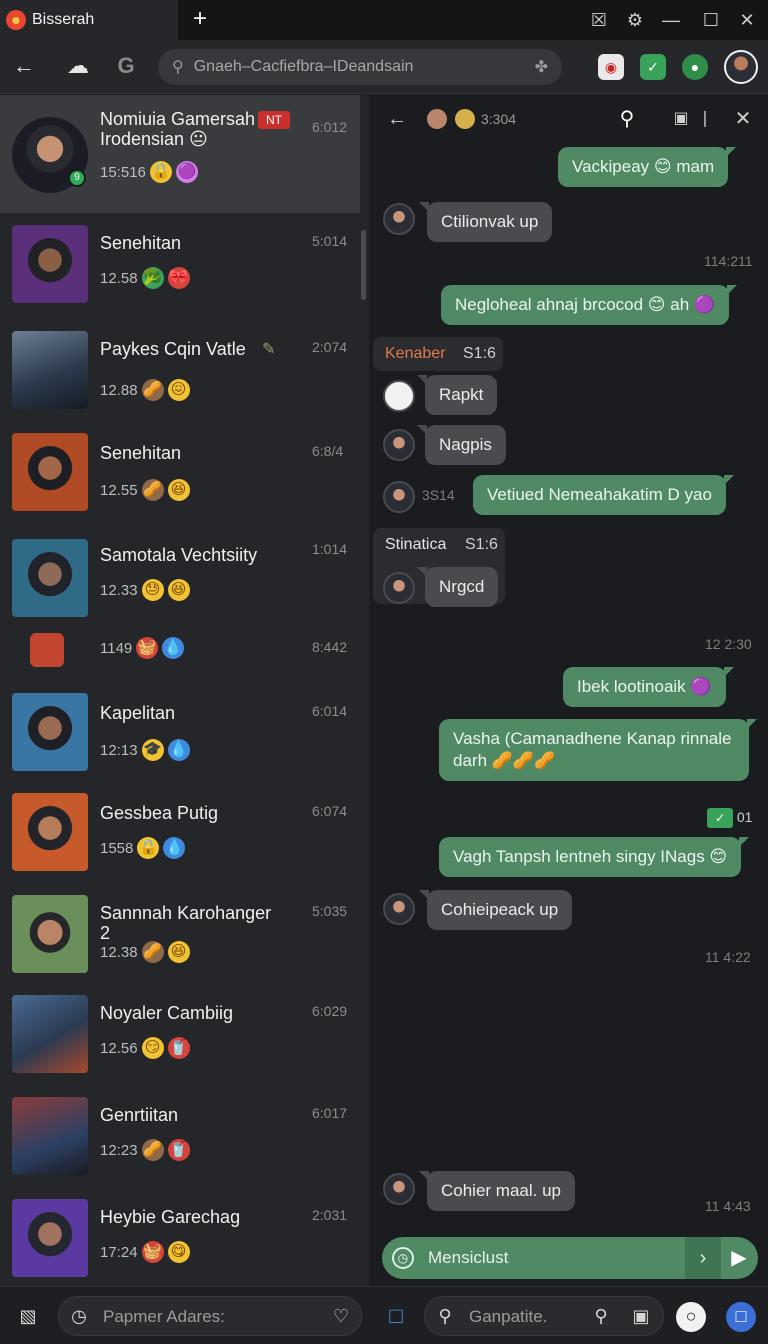 This screenshot has width=768, height=1344. I want to click on clock-icon: ◷, so click(79, 1316).